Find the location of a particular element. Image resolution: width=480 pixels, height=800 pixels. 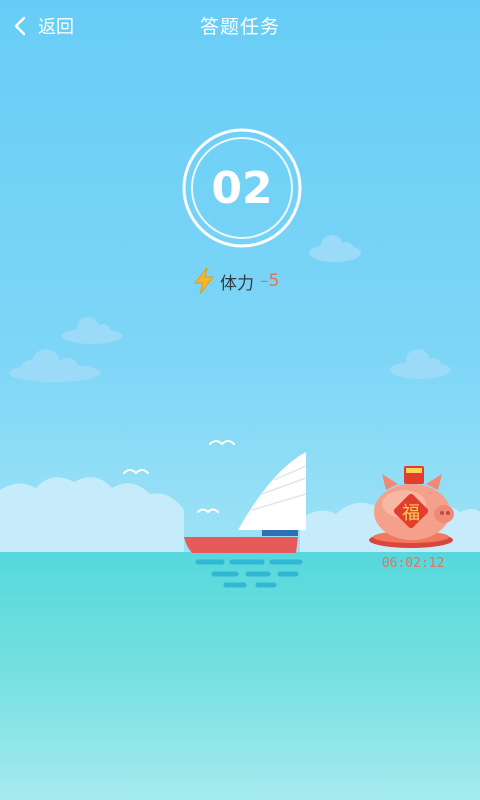

page-title: 答题任务 is located at coordinates (239, 27).